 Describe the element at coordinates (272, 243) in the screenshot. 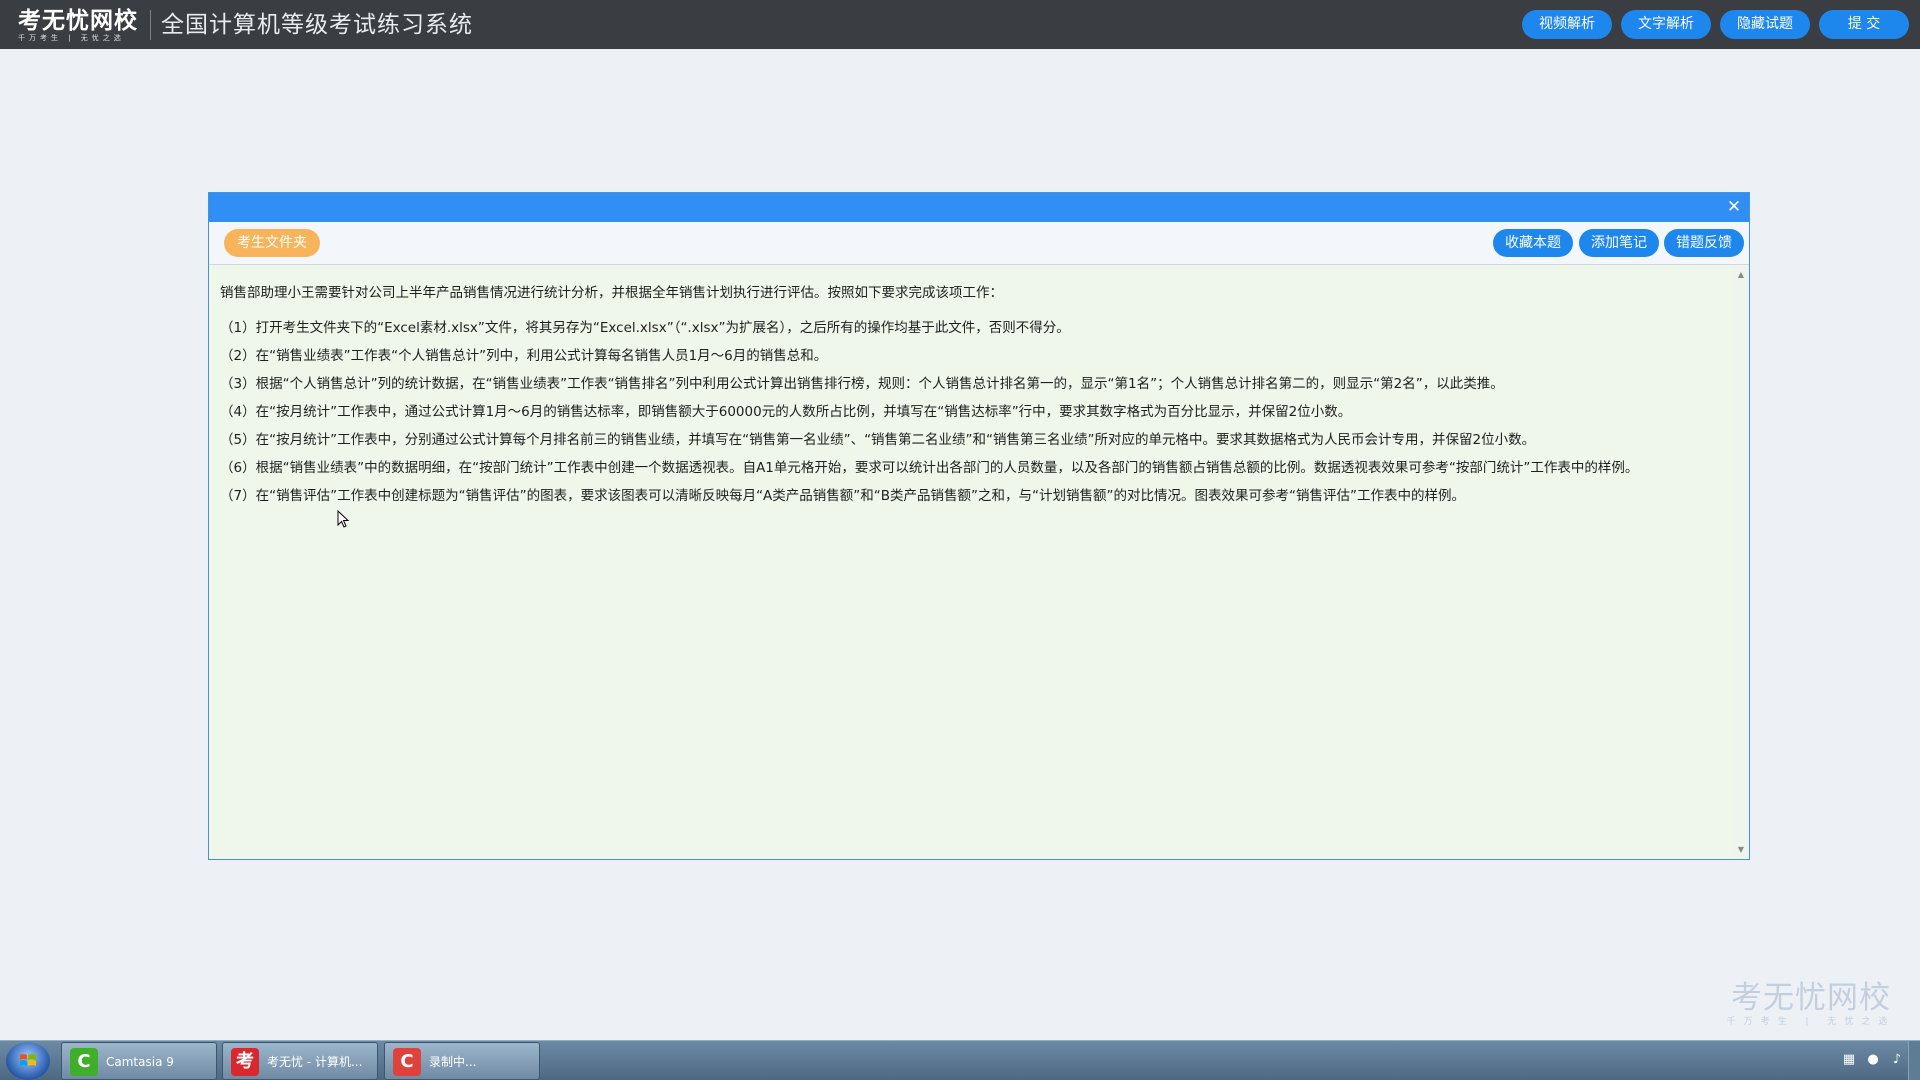

I see `student-folder-button: 考生文件夹` at that location.